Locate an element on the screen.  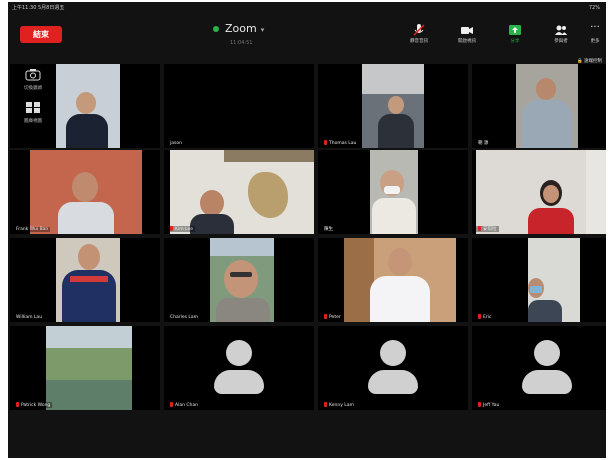
camera-icon is located at coordinates (33, 75).